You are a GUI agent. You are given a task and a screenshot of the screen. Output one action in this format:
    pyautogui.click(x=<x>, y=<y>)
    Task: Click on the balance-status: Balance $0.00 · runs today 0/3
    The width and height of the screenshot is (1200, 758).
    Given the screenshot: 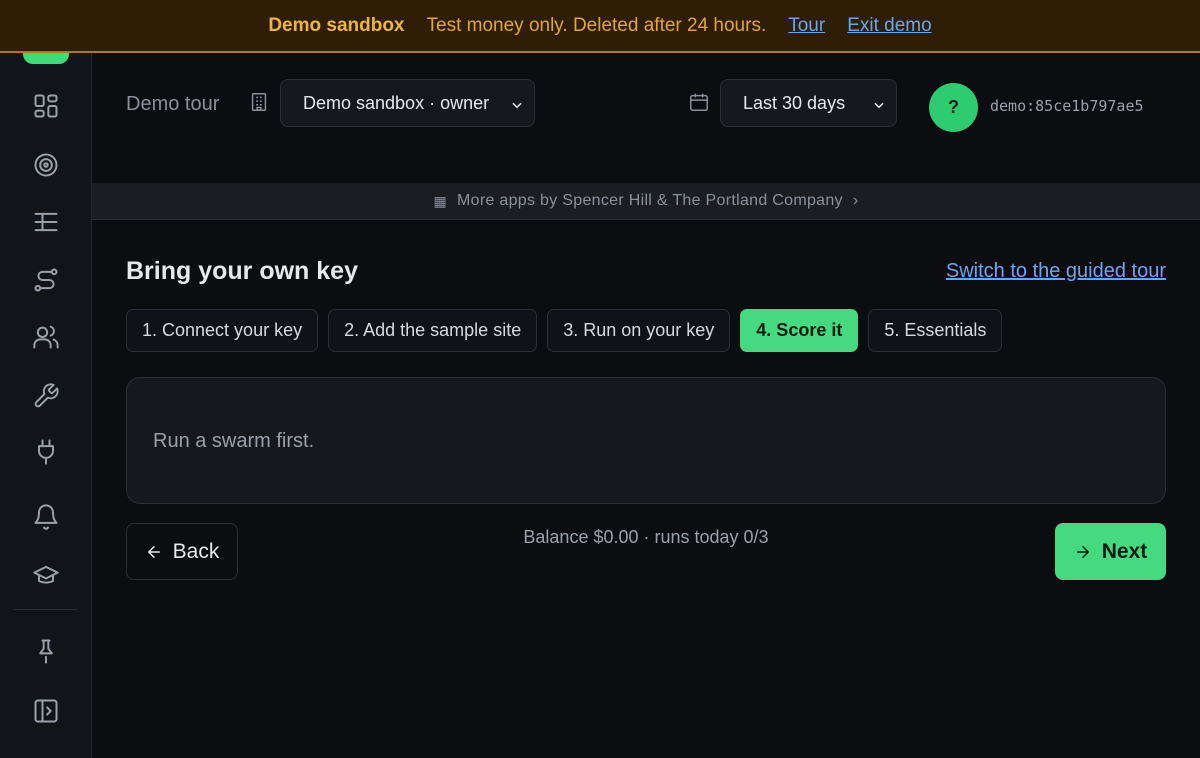 What is the action you would take?
    pyautogui.click(x=646, y=537)
    